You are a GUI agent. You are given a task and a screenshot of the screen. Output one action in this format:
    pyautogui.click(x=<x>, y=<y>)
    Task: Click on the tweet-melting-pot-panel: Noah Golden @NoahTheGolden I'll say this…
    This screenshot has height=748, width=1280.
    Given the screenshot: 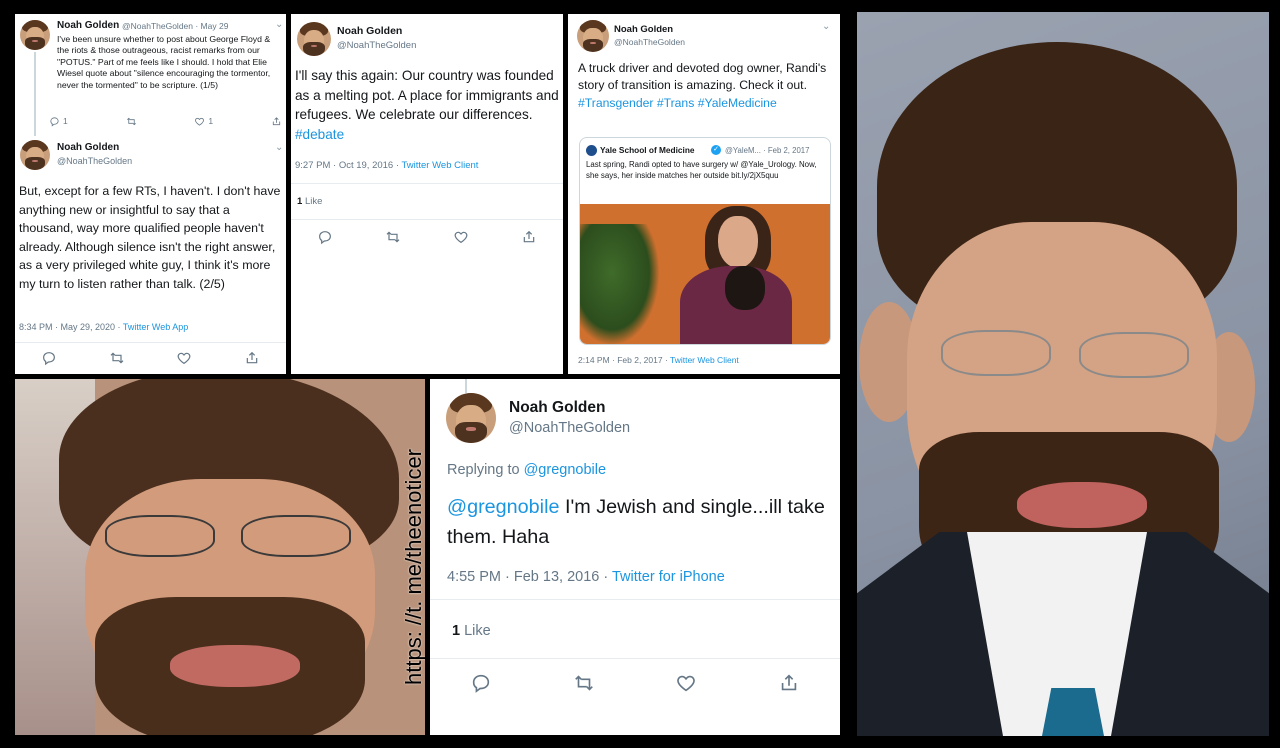 What is the action you would take?
    pyautogui.click(x=427, y=194)
    